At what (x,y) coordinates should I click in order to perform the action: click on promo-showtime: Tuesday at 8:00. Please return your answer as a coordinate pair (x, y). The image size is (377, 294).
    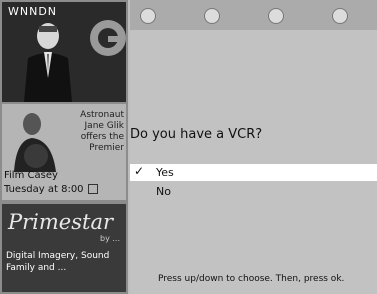
    Looking at the image, I should click on (51, 189).